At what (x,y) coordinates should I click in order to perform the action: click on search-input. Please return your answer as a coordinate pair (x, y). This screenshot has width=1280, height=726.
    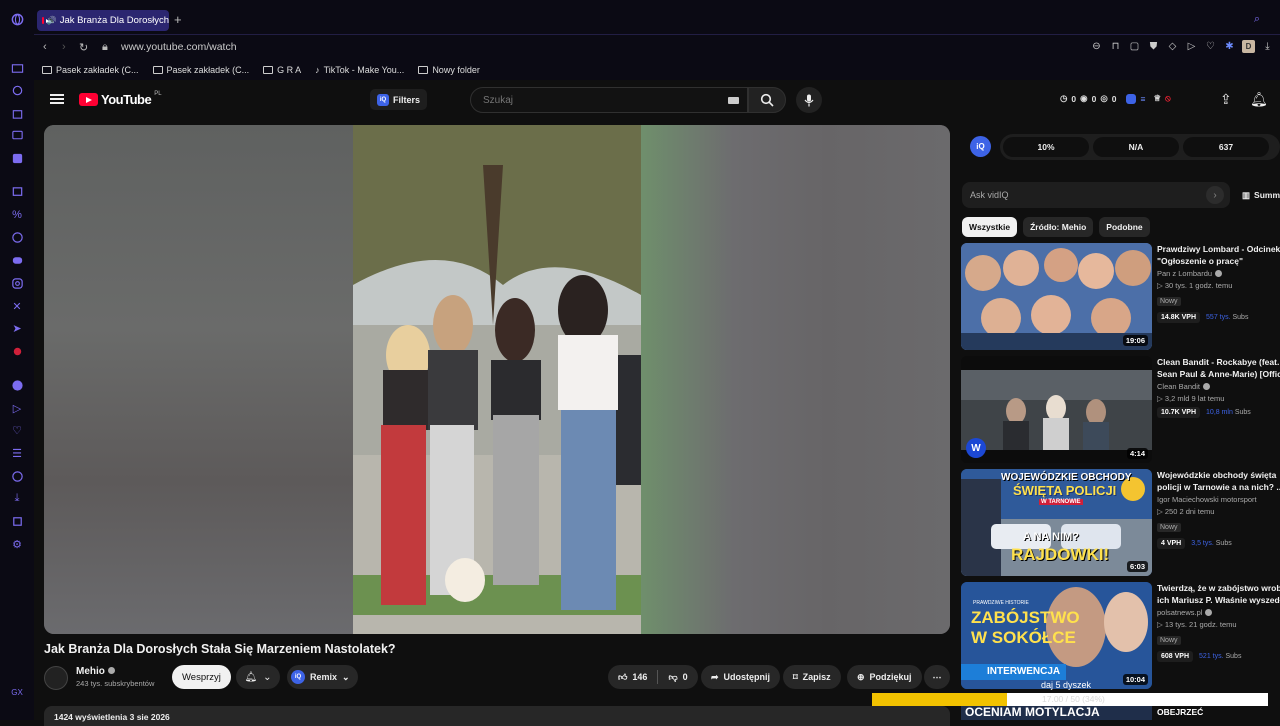
    Looking at the image, I should click on (581, 100).